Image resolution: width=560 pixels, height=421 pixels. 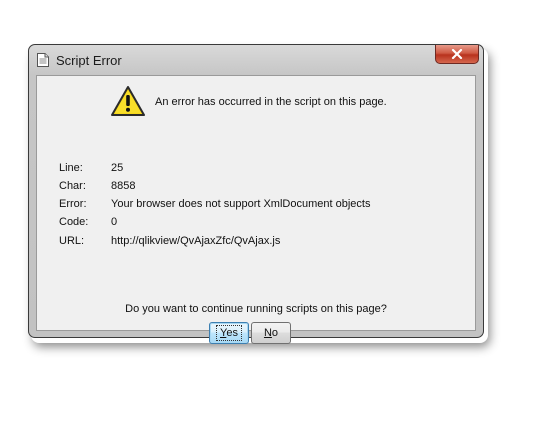 What do you see at coordinates (89, 60) in the screenshot?
I see `window-title: Script Error` at bounding box center [89, 60].